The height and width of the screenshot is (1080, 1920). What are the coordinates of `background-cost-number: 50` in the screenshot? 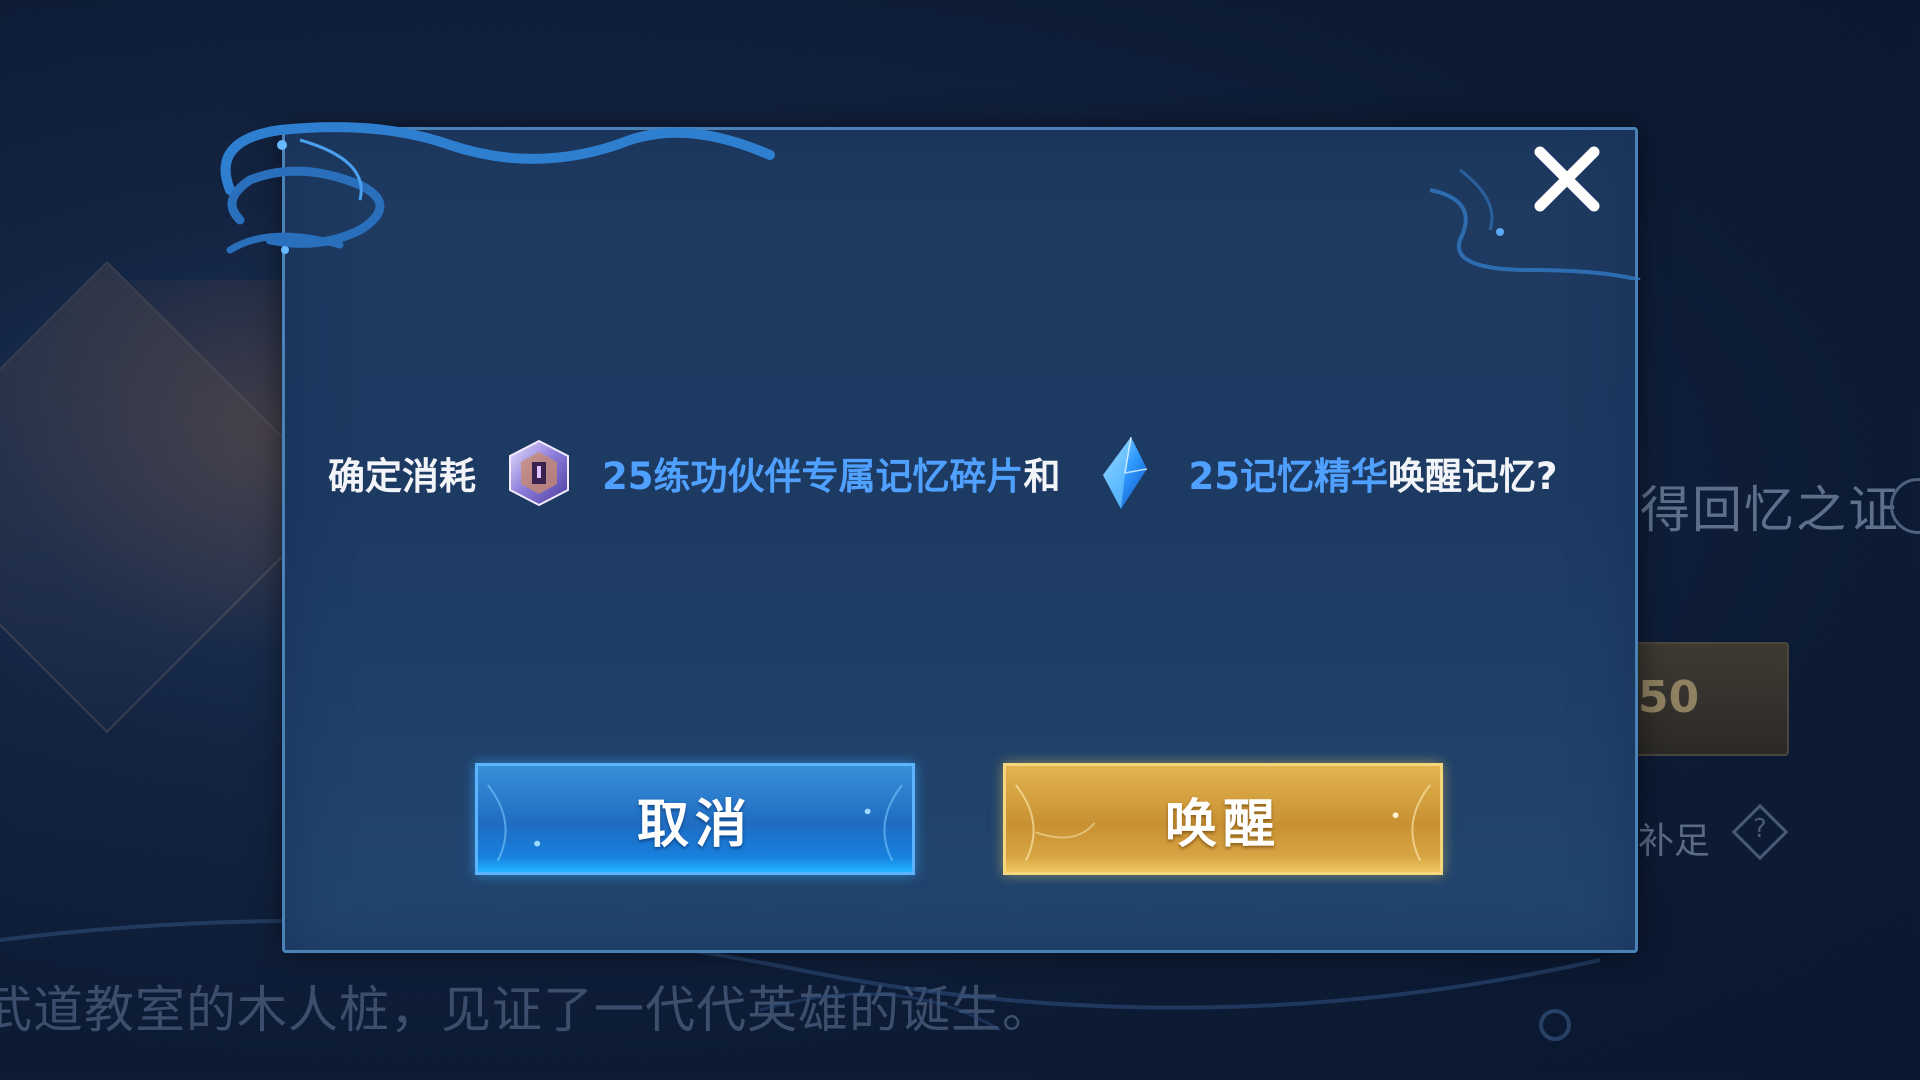 It's located at (1669, 697).